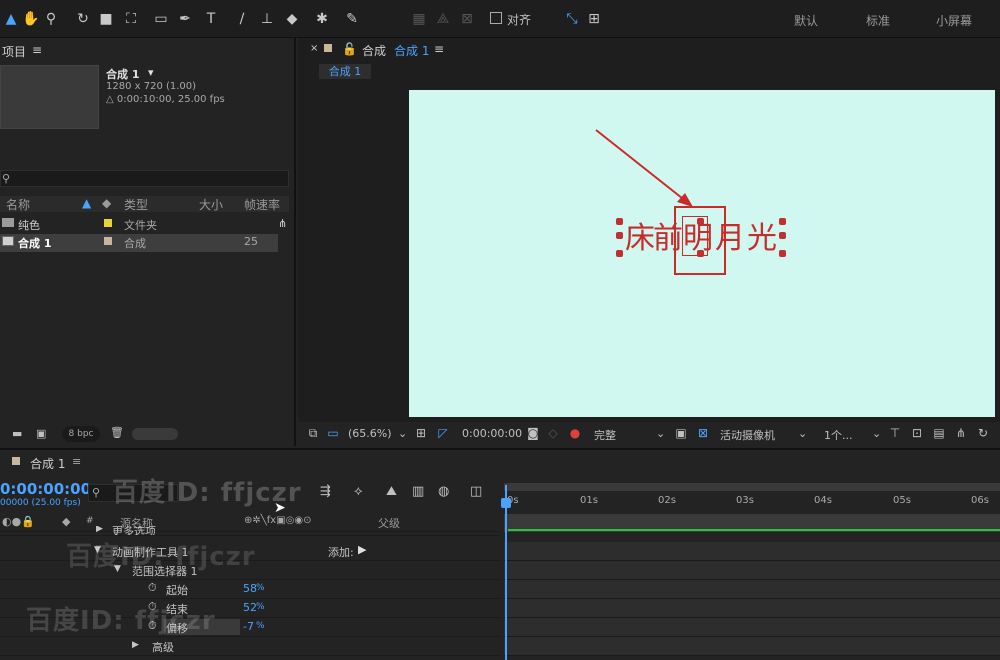 The image size is (1000, 660). Describe the element at coordinates (954, 20) in the screenshot. I see `workspace-small-screen: 小屏幕` at that location.